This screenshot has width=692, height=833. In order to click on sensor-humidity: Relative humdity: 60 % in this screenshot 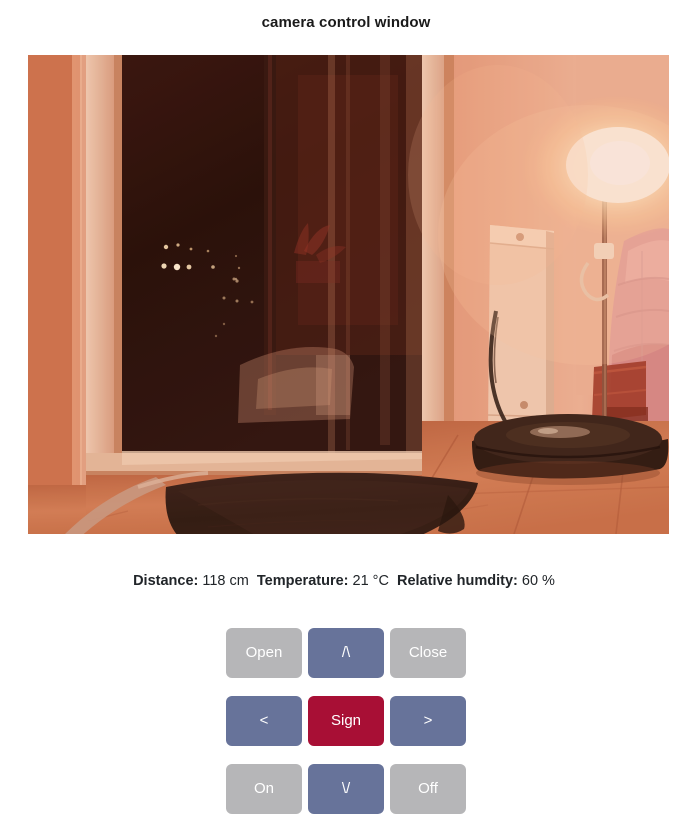, I will do `click(476, 581)`.